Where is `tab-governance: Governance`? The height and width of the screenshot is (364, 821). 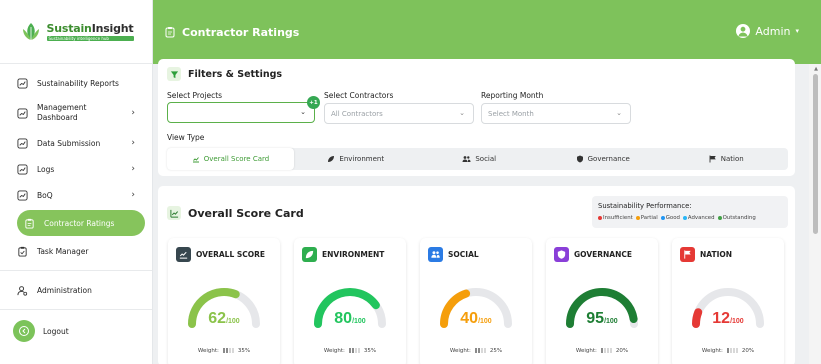 tab-governance: Governance is located at coordinates (603, 159).